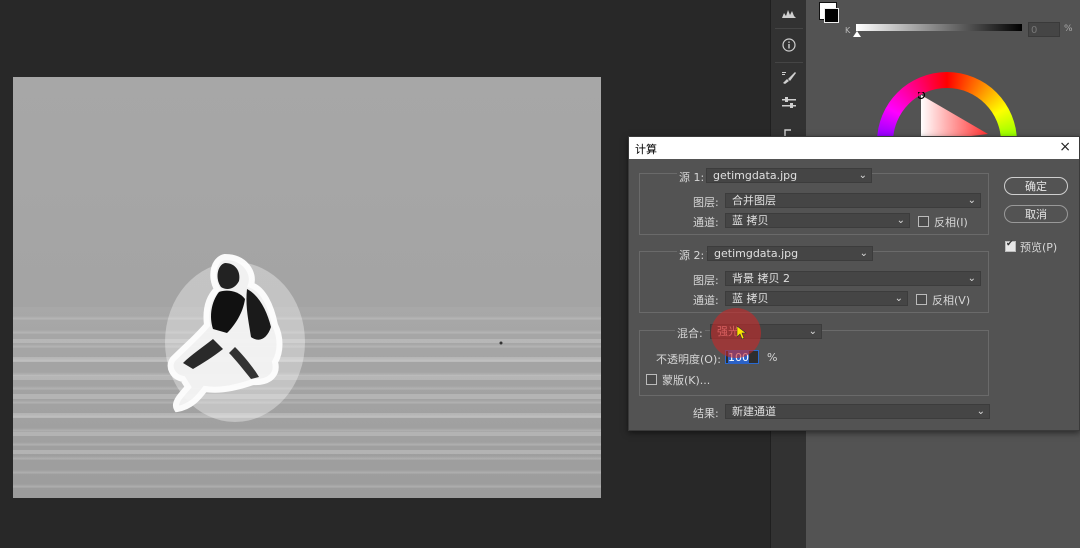 This screenshot has width=1080, height=548. I want to click on cancel-button: 取消, so click(1036, 214).